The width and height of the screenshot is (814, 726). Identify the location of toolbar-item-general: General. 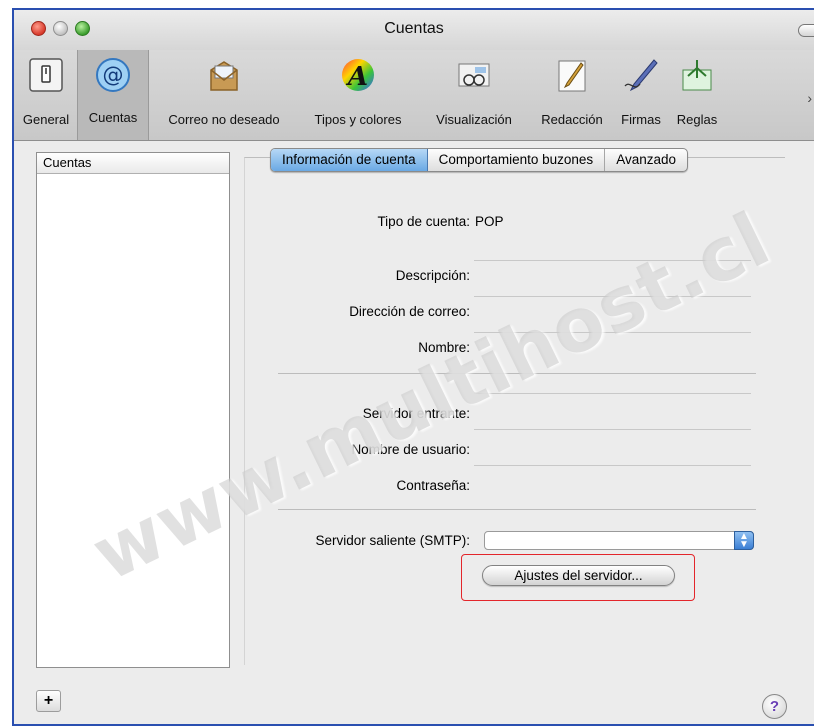
(46, 94).